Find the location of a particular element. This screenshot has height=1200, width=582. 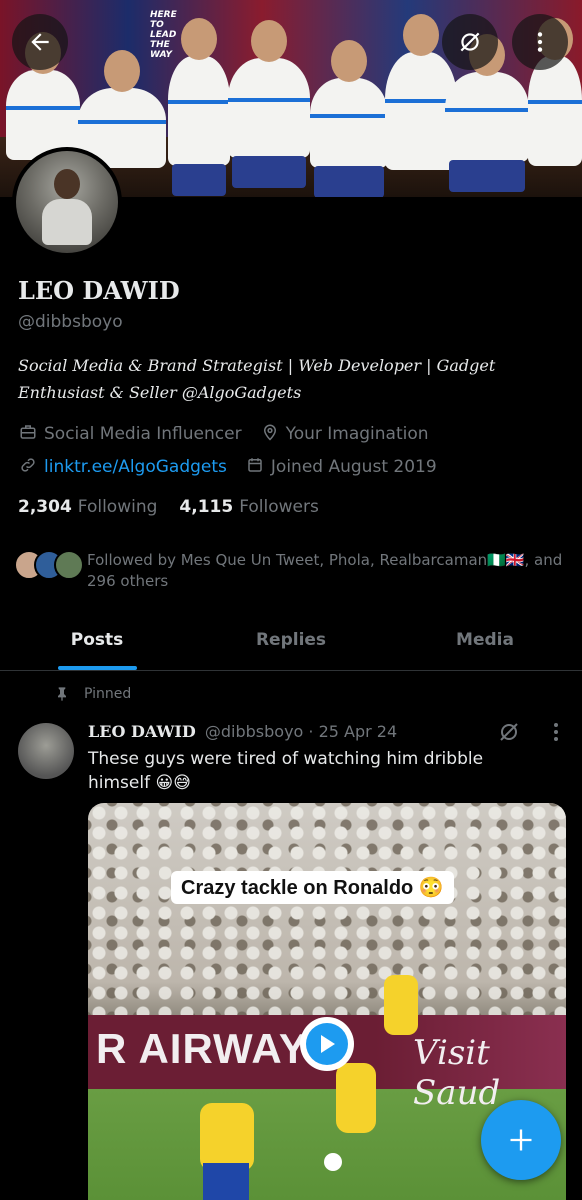

profile-name: LEO DAWID is located at coordinates (99, 290).